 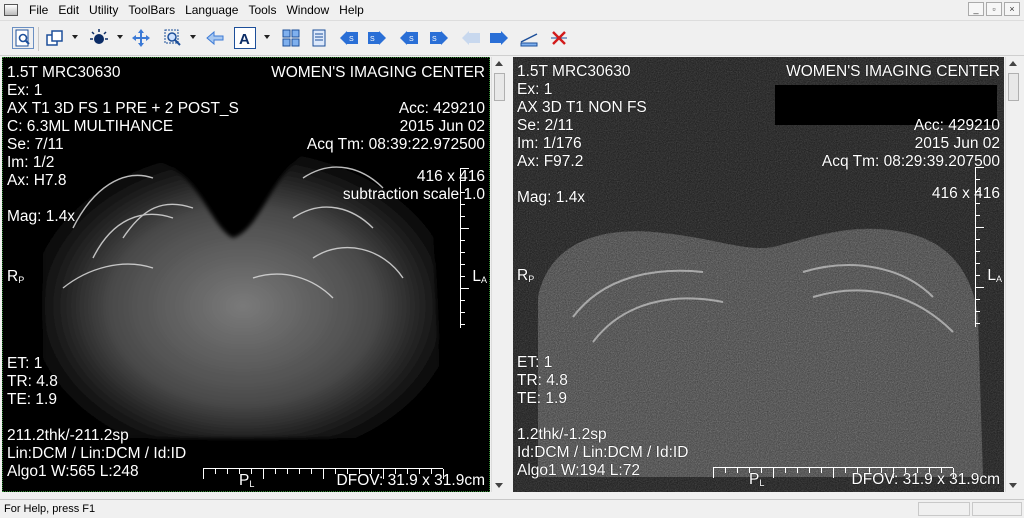 What do you see at coordinates (377, 38) in the screenshot?
I see `next-series-button: S` at bounding box center [377, 38].